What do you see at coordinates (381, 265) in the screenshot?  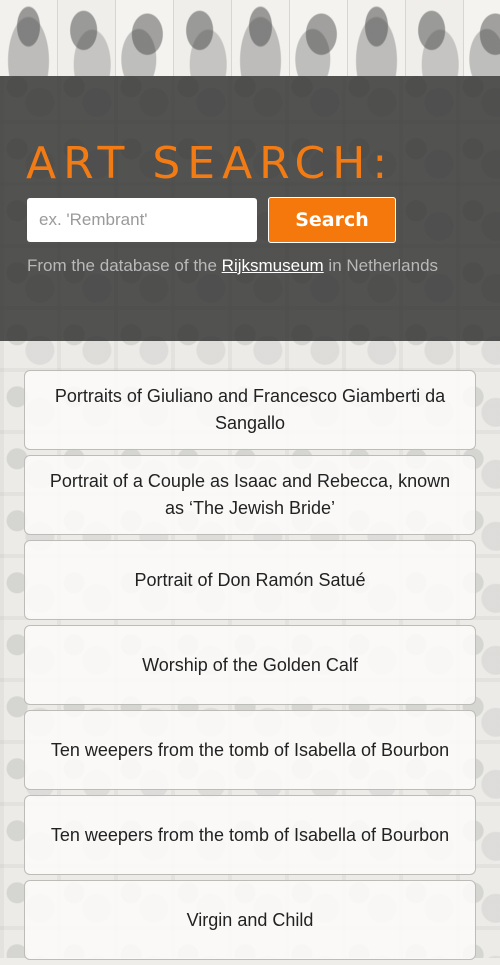 I see `source-suffix: in Netherlands` at bounding box center [381, 265].